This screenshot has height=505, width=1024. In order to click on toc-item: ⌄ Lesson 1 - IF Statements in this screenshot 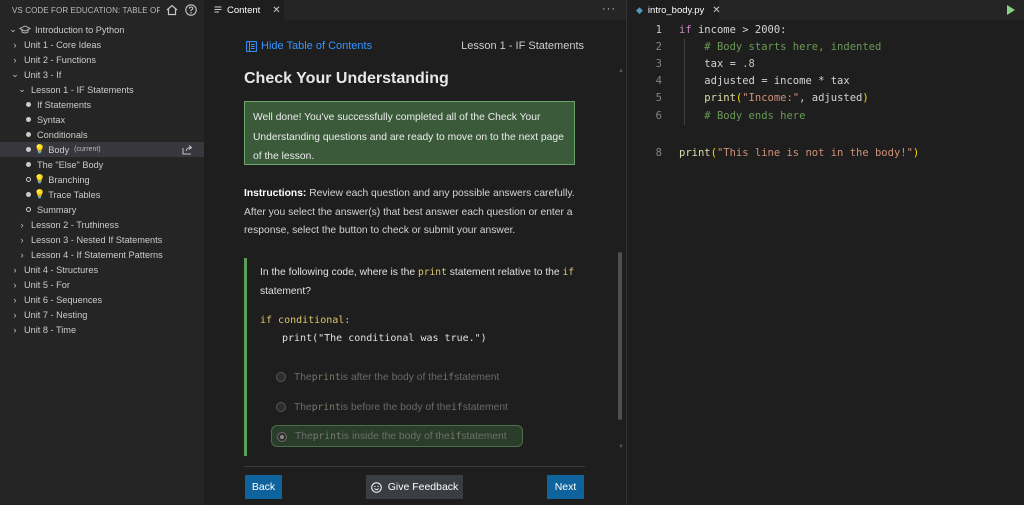, I will do `click(102, 89)`.